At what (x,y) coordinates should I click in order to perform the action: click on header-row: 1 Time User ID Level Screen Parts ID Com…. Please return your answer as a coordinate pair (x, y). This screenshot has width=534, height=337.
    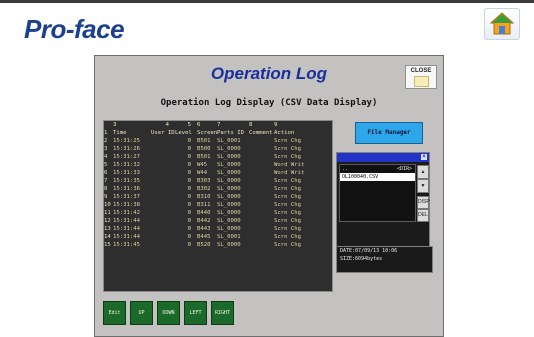
    Looking at the image, I should click on (199, 133).